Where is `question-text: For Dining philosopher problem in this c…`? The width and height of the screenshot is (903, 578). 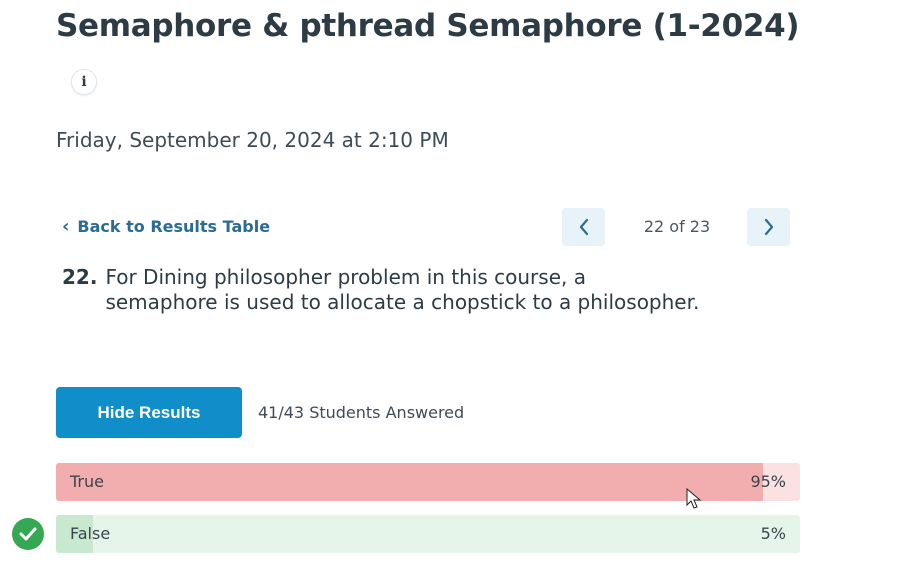 question-text: For Dining philosopher problem in this c… is located at coordinates (402, 289).